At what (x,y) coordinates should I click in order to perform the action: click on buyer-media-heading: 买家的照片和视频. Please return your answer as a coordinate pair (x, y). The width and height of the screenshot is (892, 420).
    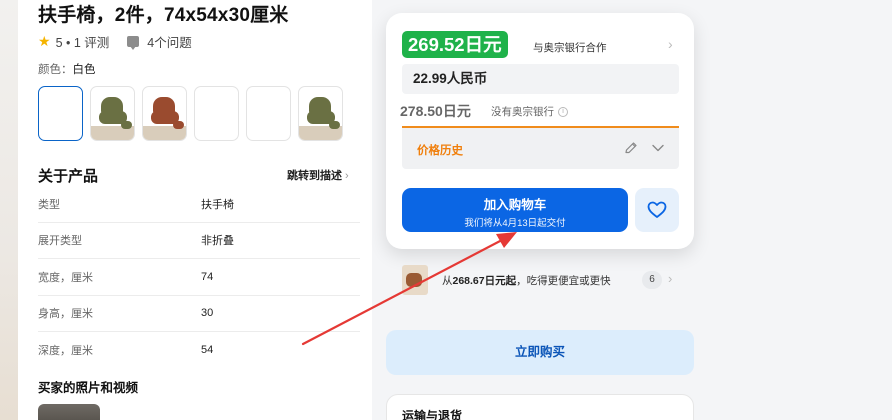
    Looking at the image, I should click on (88, 388).